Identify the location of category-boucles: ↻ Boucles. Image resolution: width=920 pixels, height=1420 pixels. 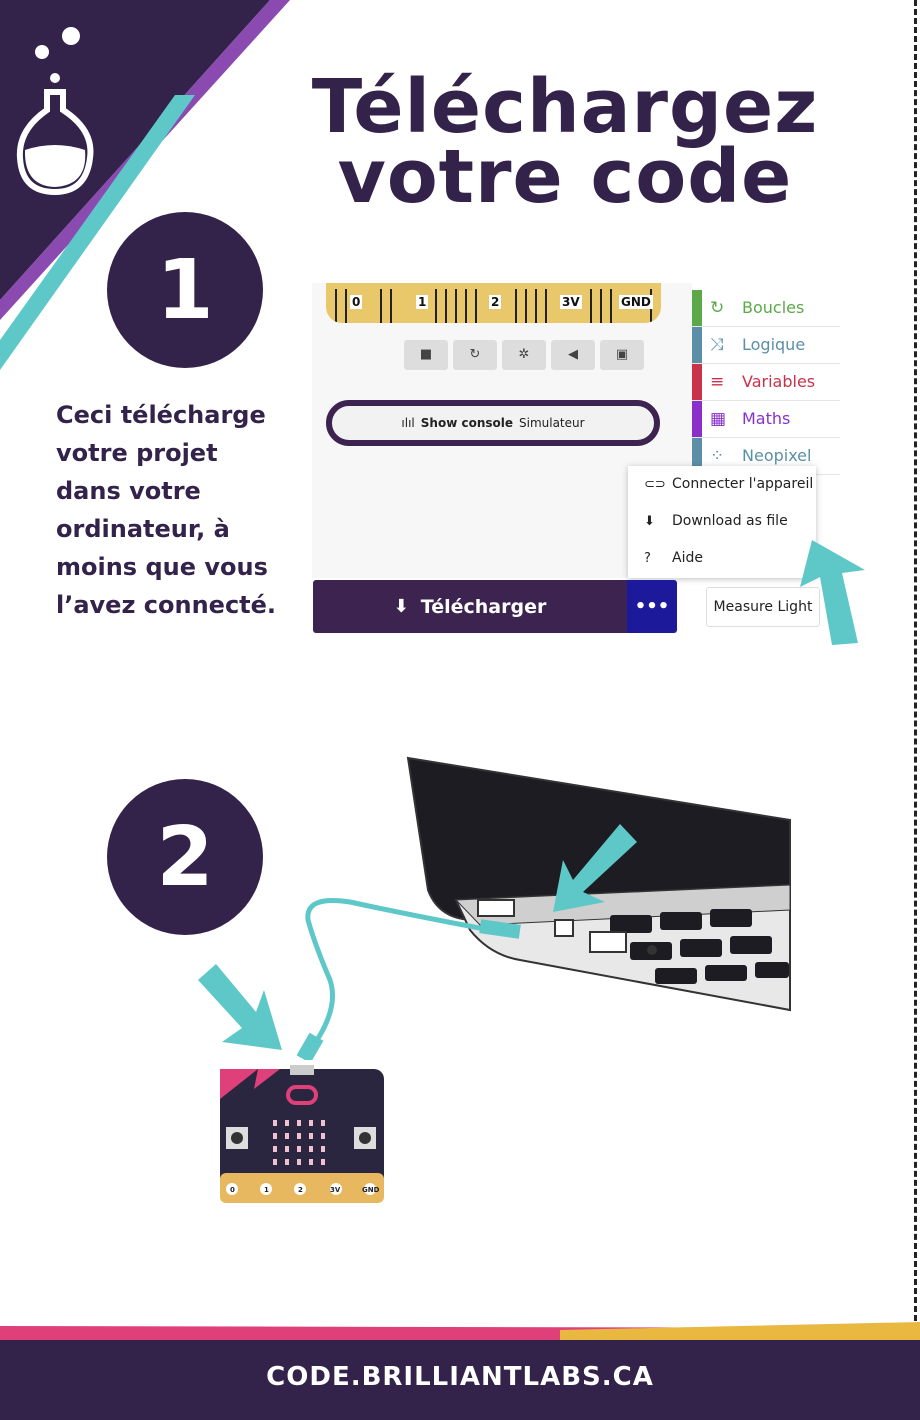
(766, 308).